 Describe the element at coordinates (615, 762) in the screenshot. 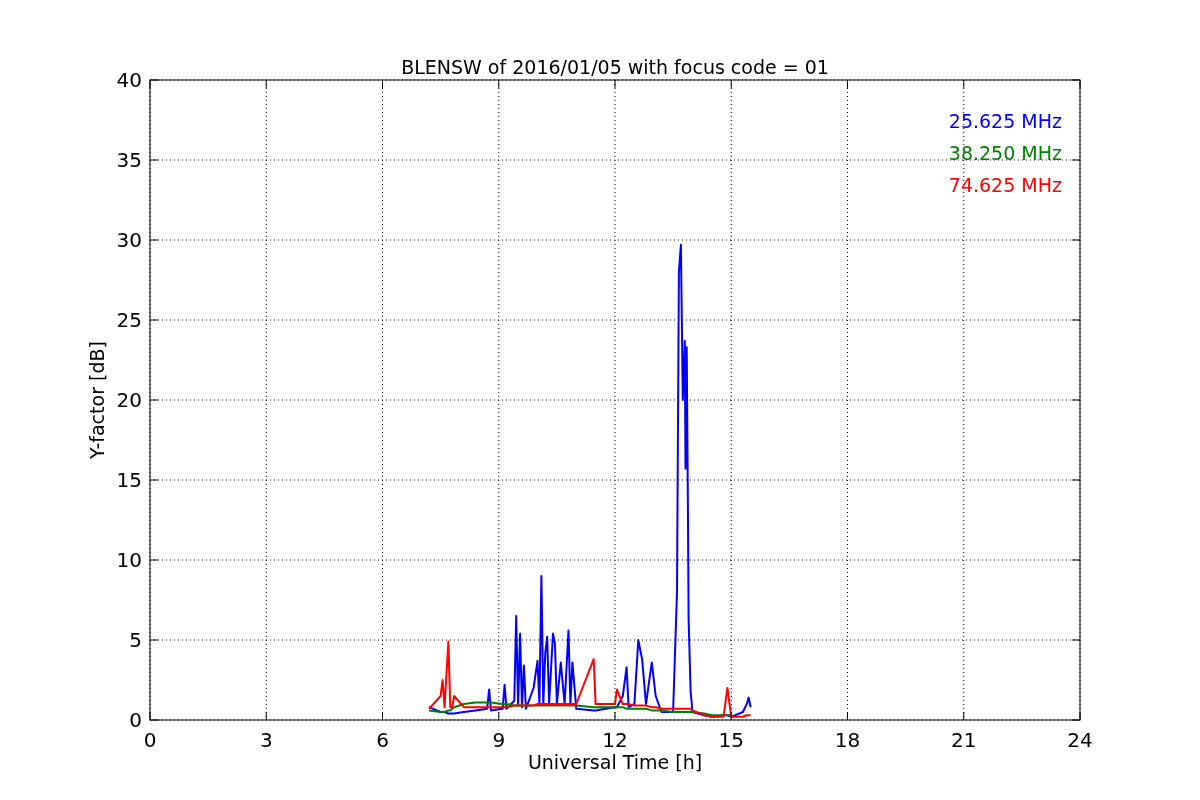

I see `x-axis-label: Universal Time [h]` at that location.